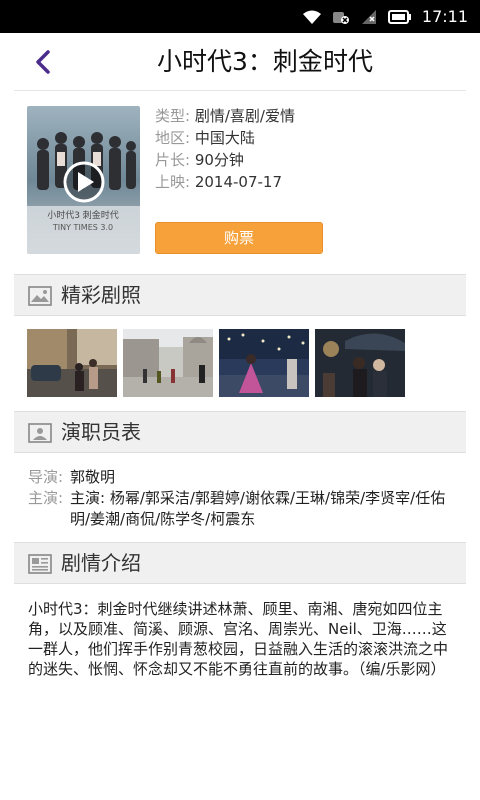  What do you see at coordinates (265, 61) in the screenshot?
I see `page-title: 小时代3：刺金时代` at bounding box center [265, 61].